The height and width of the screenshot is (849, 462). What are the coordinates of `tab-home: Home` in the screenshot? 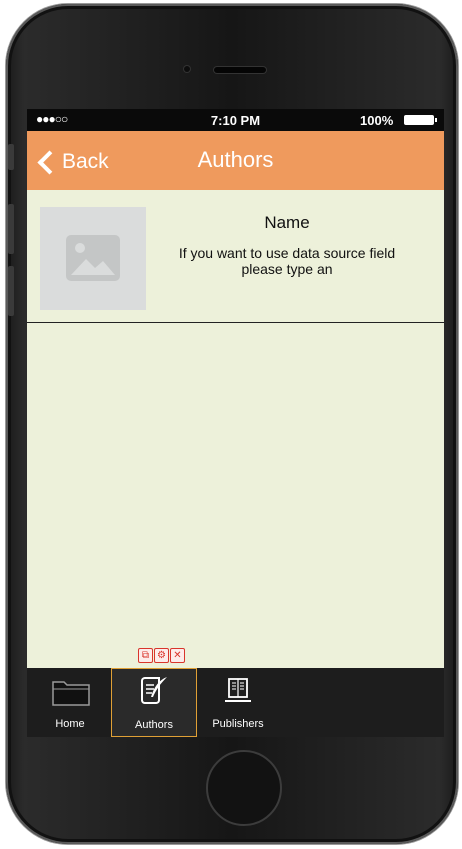 It's located at (70, 702).